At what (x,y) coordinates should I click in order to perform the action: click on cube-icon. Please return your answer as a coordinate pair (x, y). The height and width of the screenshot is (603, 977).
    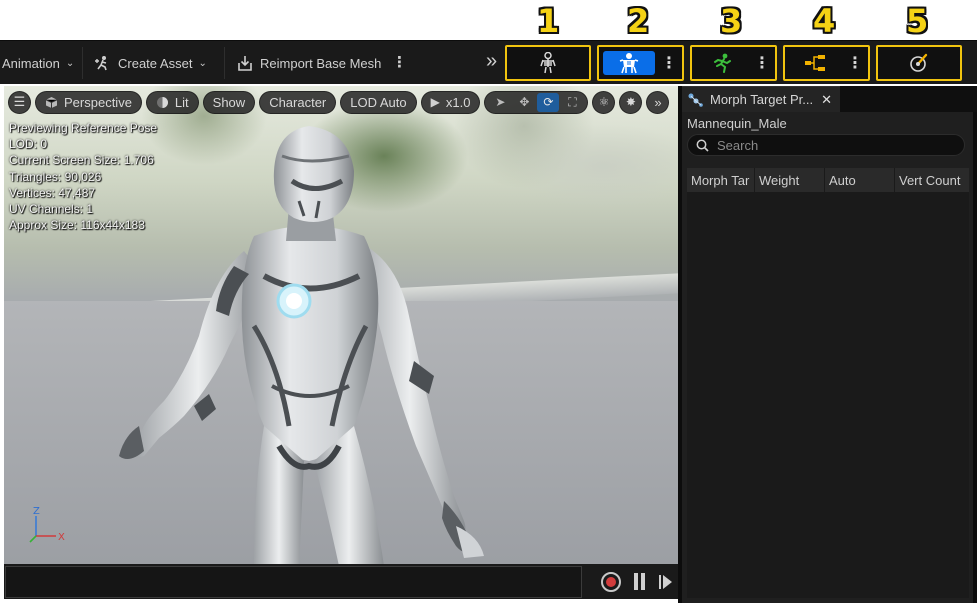
    Looking at the image, I should click on (51, 102).